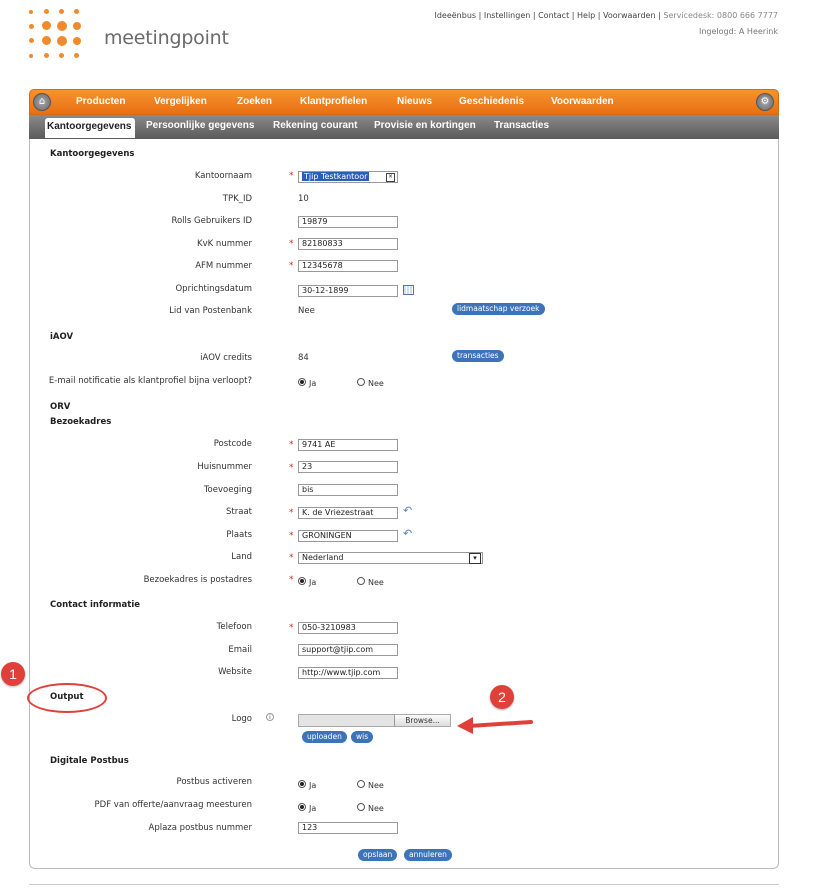 This screenshot has width=822, height=895. Describe the element at coordinates (232, 444) in the screenshot. I see `label-postcode: Postcode` at that location.